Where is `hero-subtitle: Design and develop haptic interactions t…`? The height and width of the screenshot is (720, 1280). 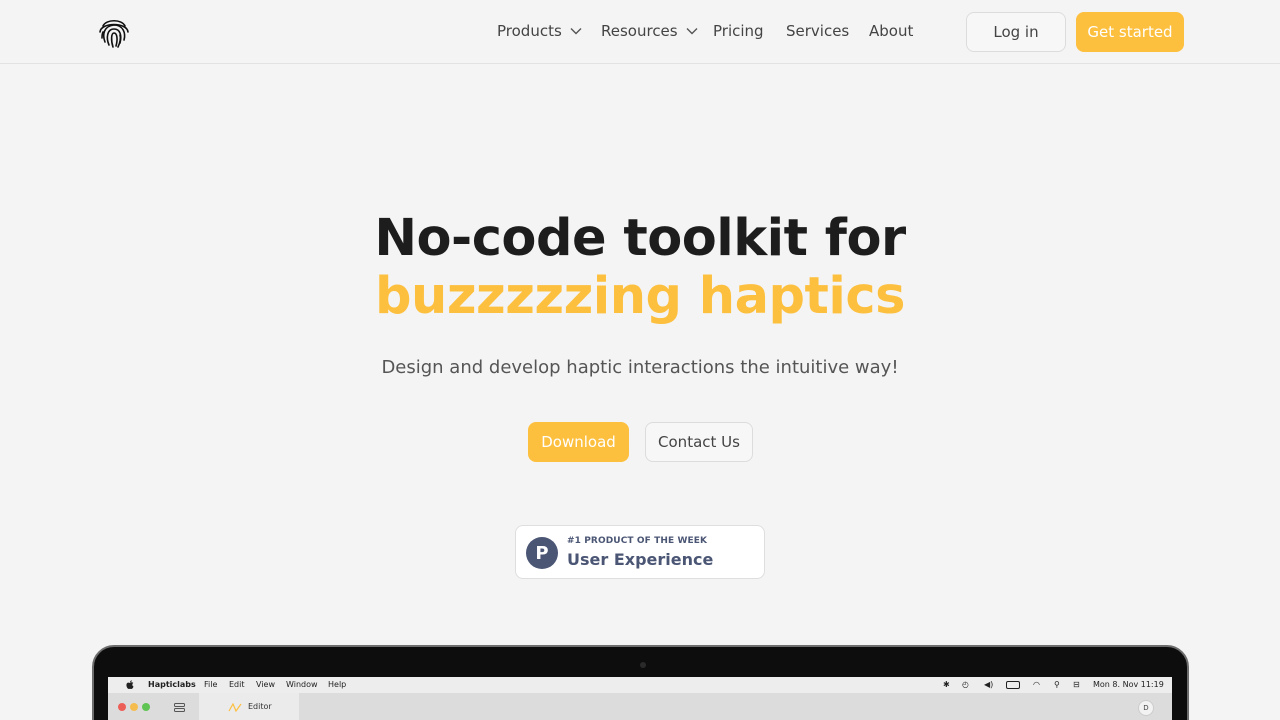
hero-subtitle: Design and develop haptic interactions t… is located at coordinates (640, 367).